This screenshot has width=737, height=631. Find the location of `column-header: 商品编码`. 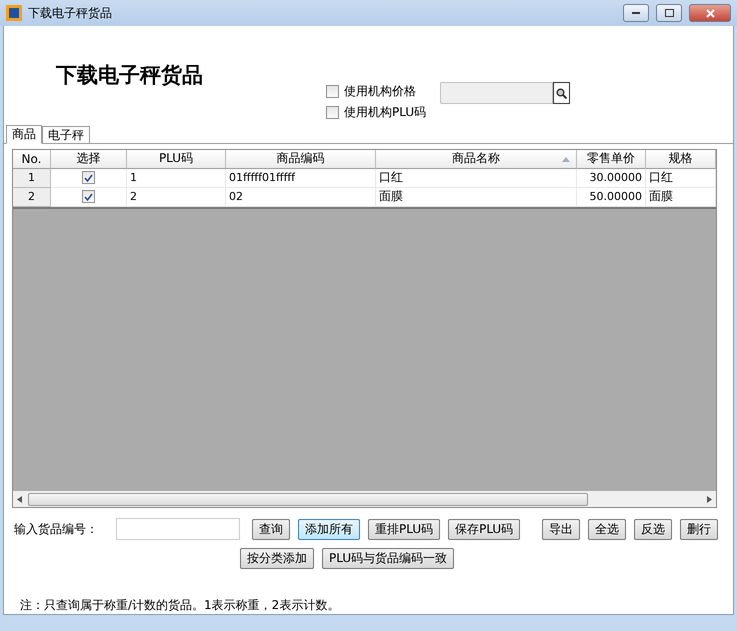

column-header: 商品编码 is located at coordinates (301, 159).